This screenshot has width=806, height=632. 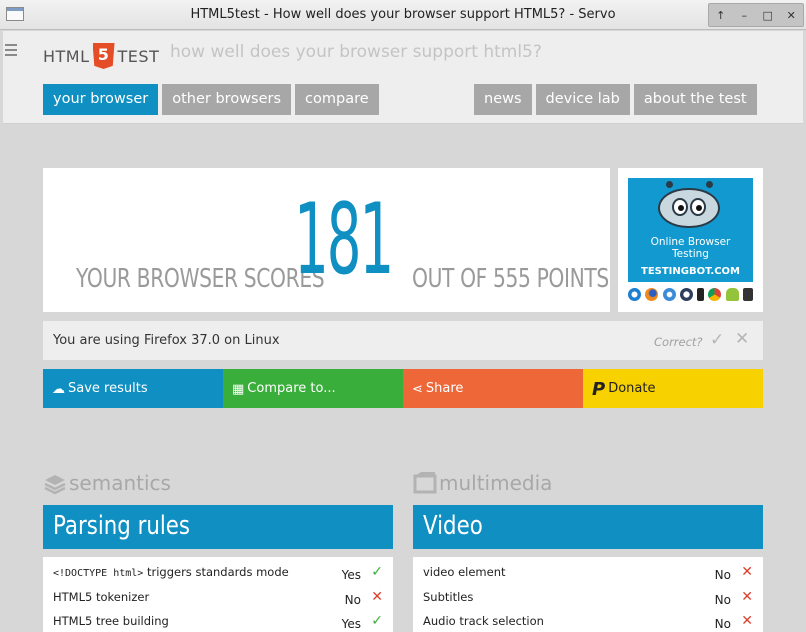 I want to click on testingbot-ad: Online Browser Testing TESTINGBOT.COM, so click(x=690, y=230).